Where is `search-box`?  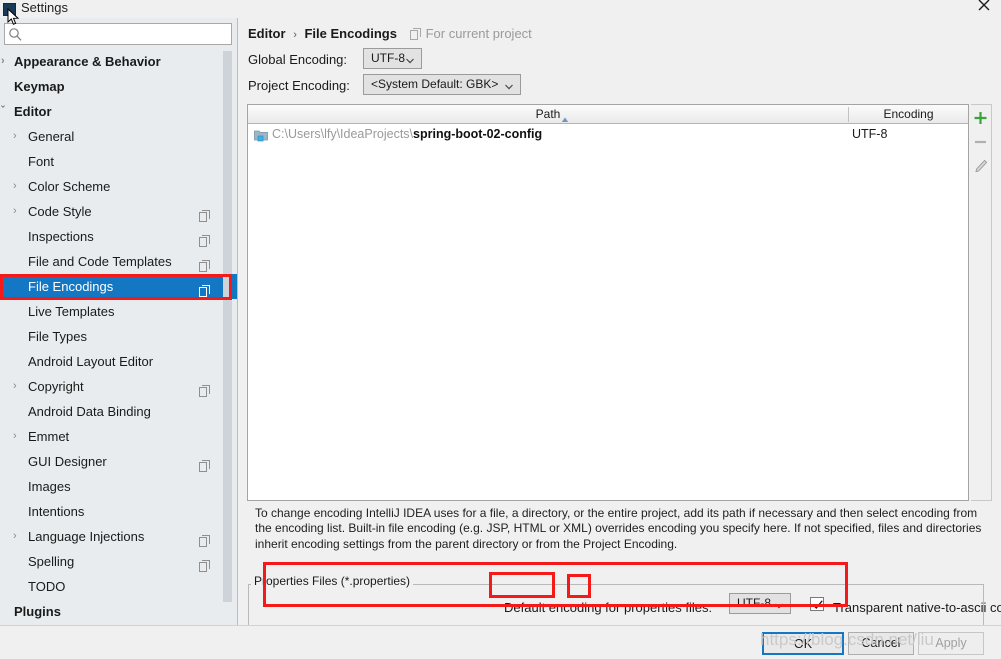 search-box is located at coordinates (118, 34).